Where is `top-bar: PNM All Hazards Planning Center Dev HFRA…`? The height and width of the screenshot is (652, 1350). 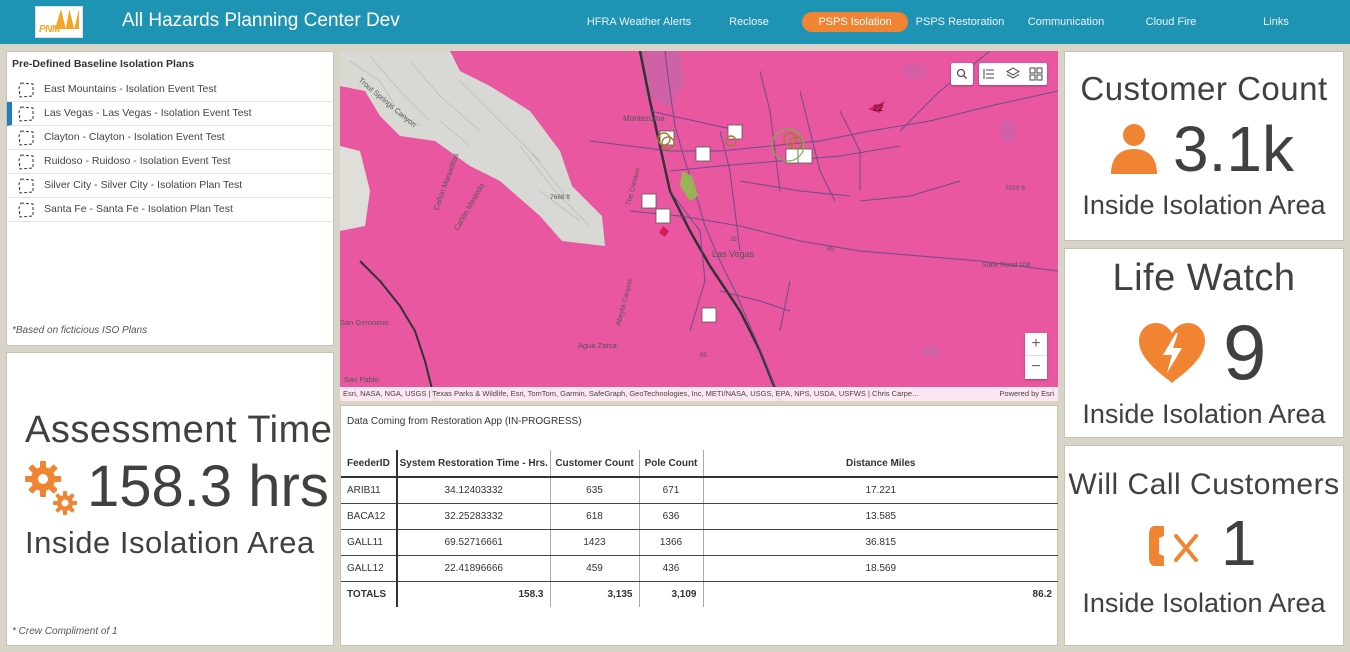
top-bar: PNM All Hazards Planning Center Dev HFRA… is located at coordinates (675, 22).